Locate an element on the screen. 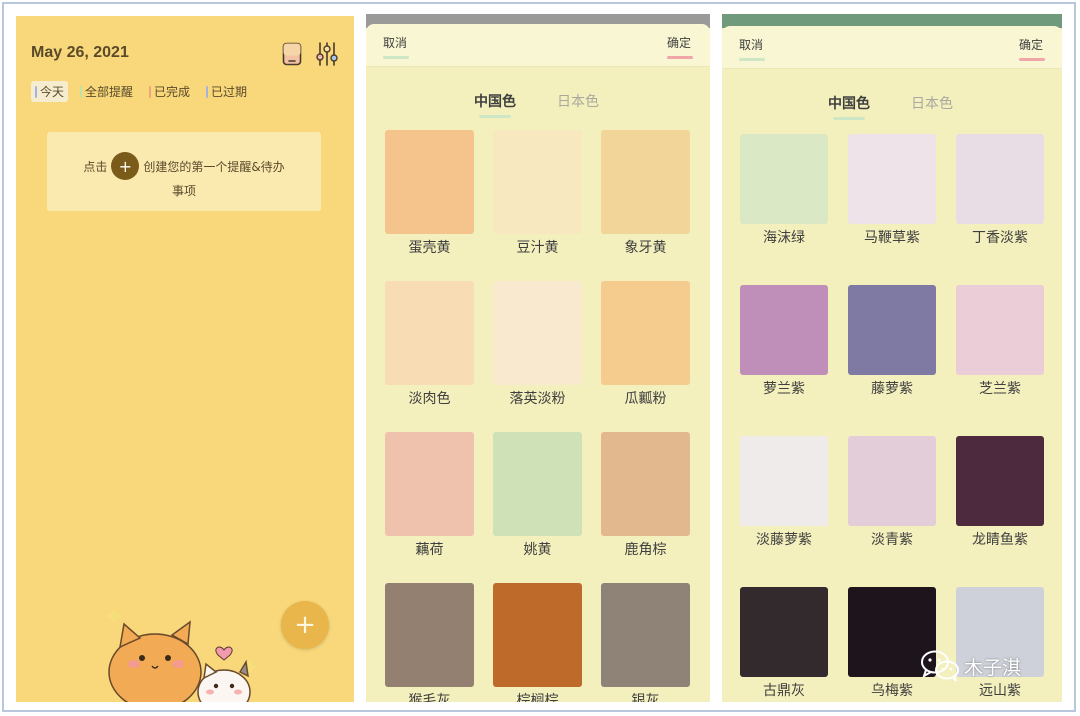 Image resolution: width=1080 pixels, height=716 pixels. swatch-name: 蛋壳黄 is located at coordinates (429, 248).